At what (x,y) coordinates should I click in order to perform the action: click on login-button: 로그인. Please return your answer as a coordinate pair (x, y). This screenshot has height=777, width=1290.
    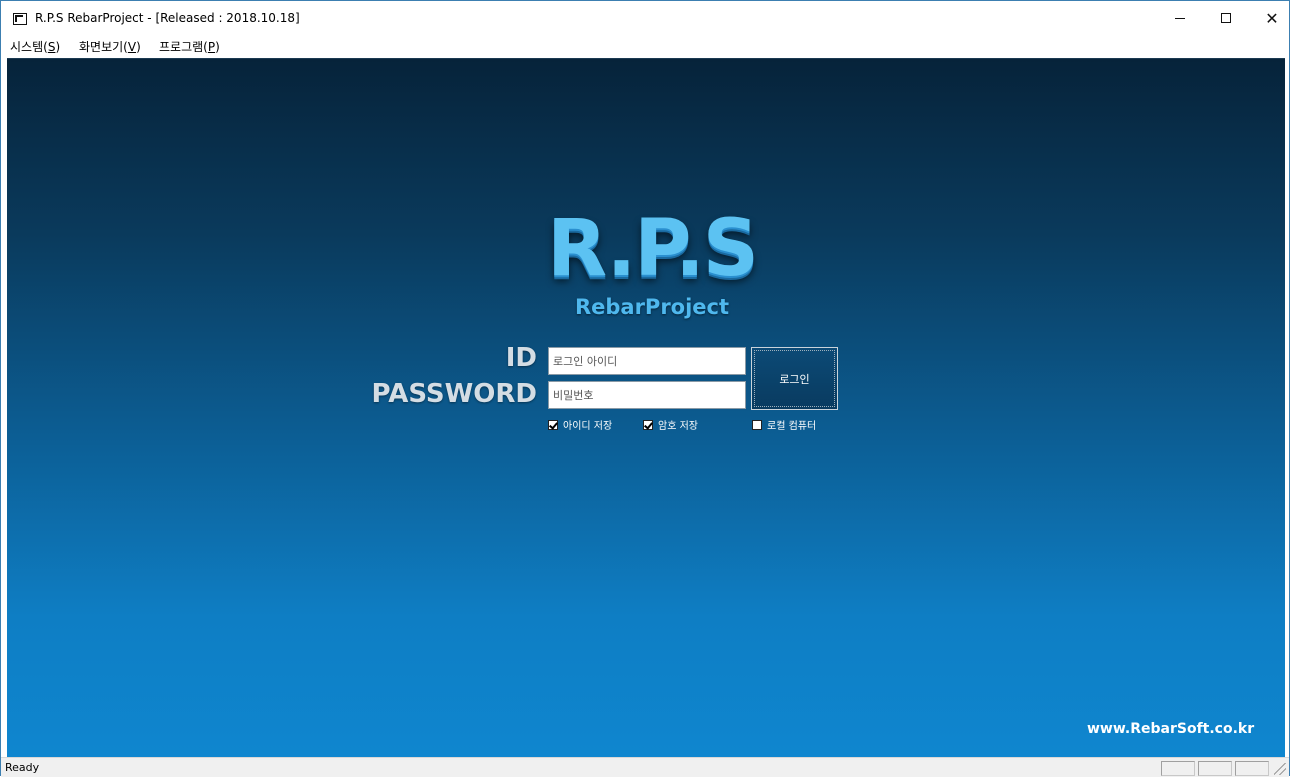
    Looking at the image, I should click on (794, 378).